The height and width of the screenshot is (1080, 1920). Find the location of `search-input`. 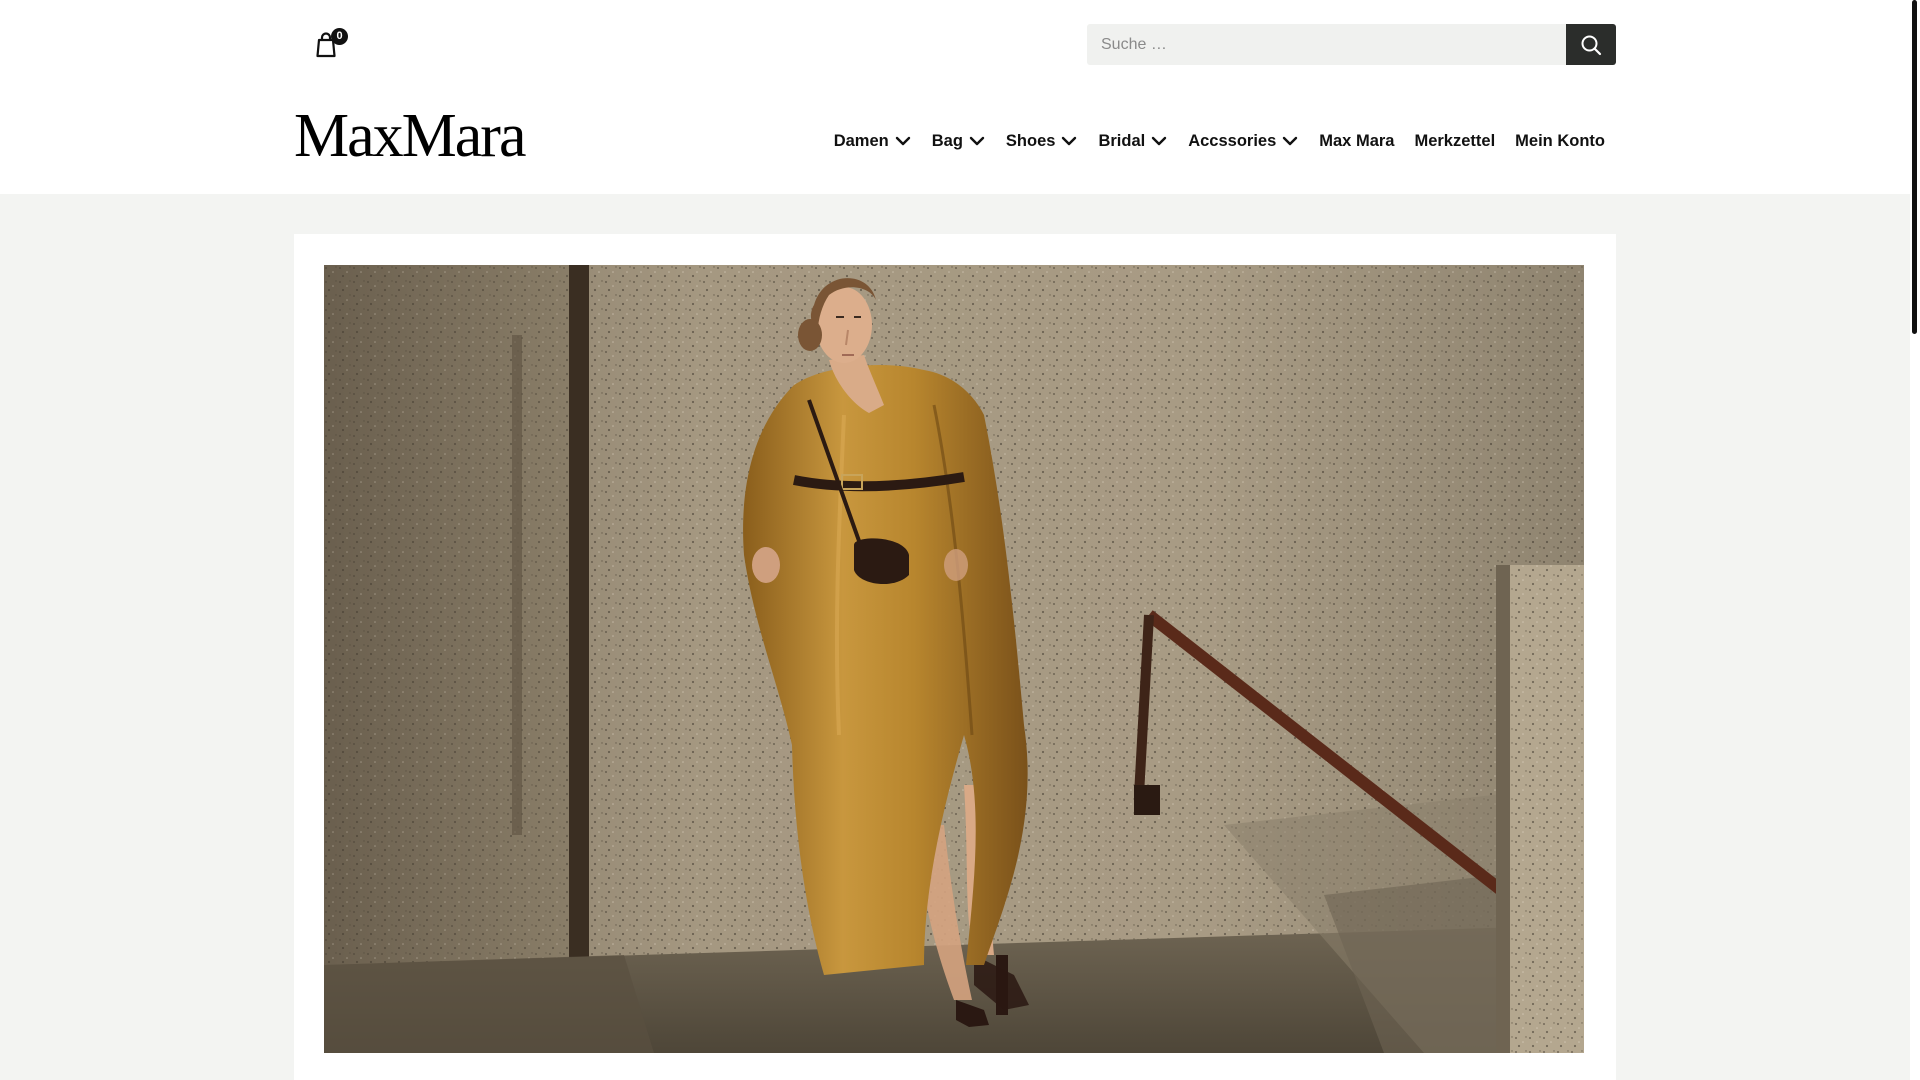

search-input is located at coordinates (1326, 44).